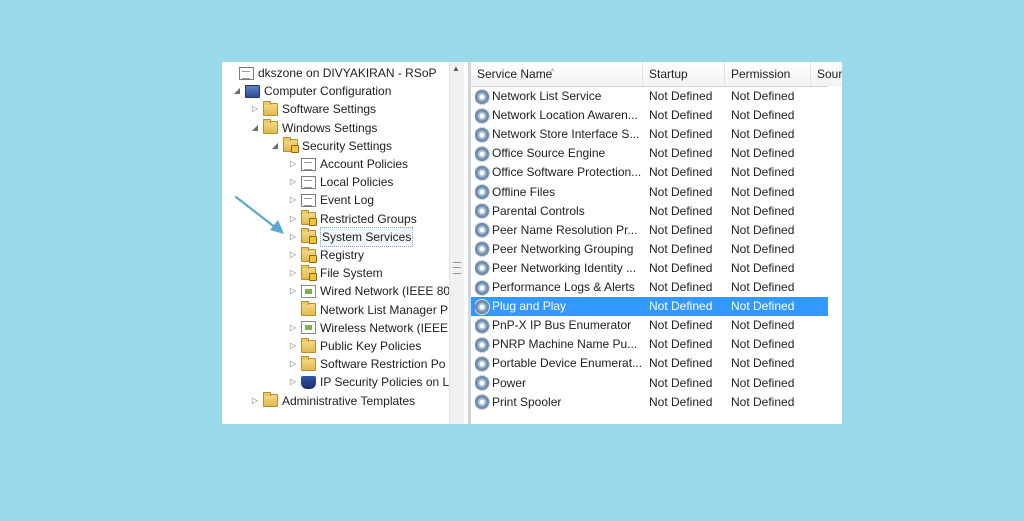 The width and height of the screenshot is (1024, 521). What do you see at coordinates (456, 243) in the screenshot?
I see `tree-scrollbar: ▲` at bounding box center [456, 243].